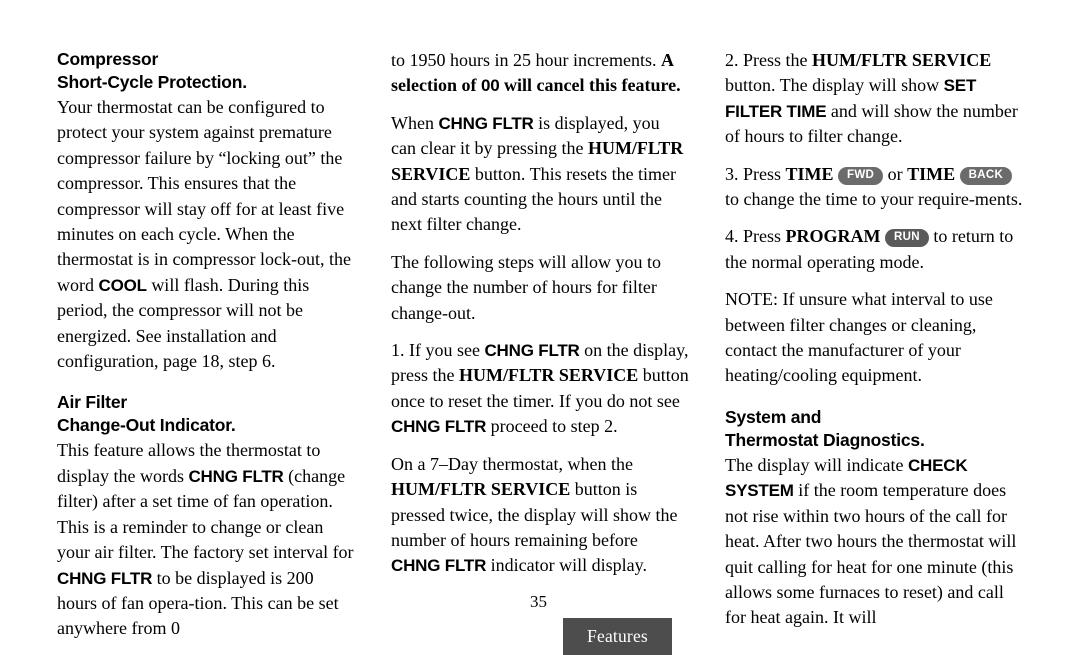 The image size is (1080, 655). What do you see at coordinates (895, 173) in the screenshot?
I see `text-run: or` at bounding box center [895, 173].